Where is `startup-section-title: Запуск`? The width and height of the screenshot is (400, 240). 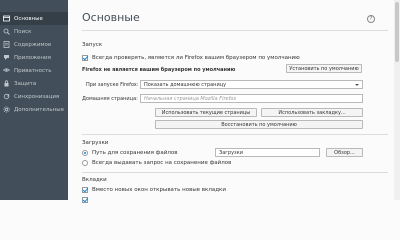 startup-section-title: Запуск is located at coordinates (92, 45).